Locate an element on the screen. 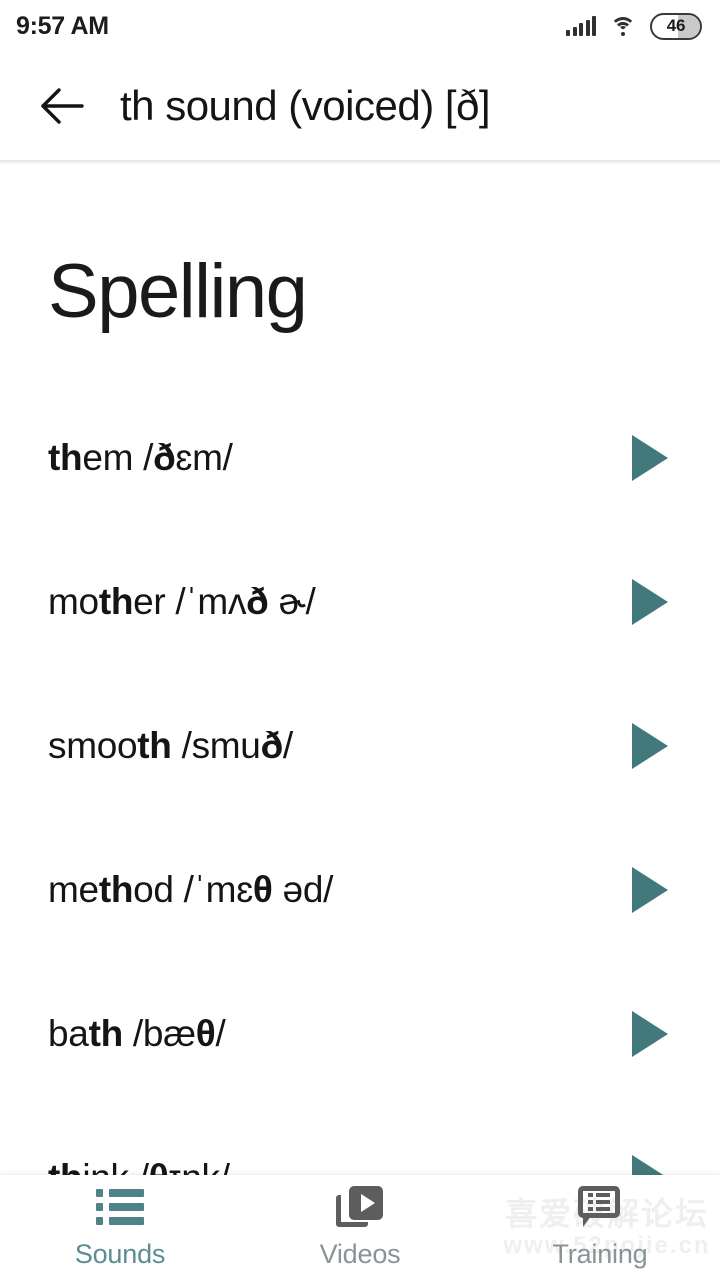 The width and height of the screenshot is (720, 1280). page-title: th sound (voiced) [ð] is located at coordinates (305, 105).